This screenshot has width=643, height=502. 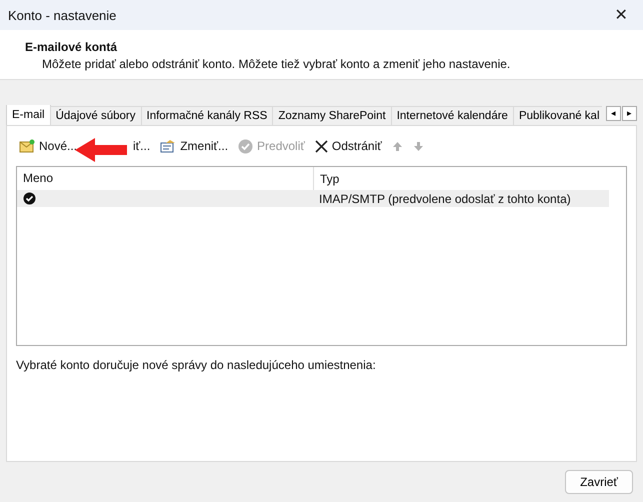 What do you see at coordinates (62, 15) in the screenshot?
I see `window-title: Konto - nastavenie` at bounding box center [62, 15].